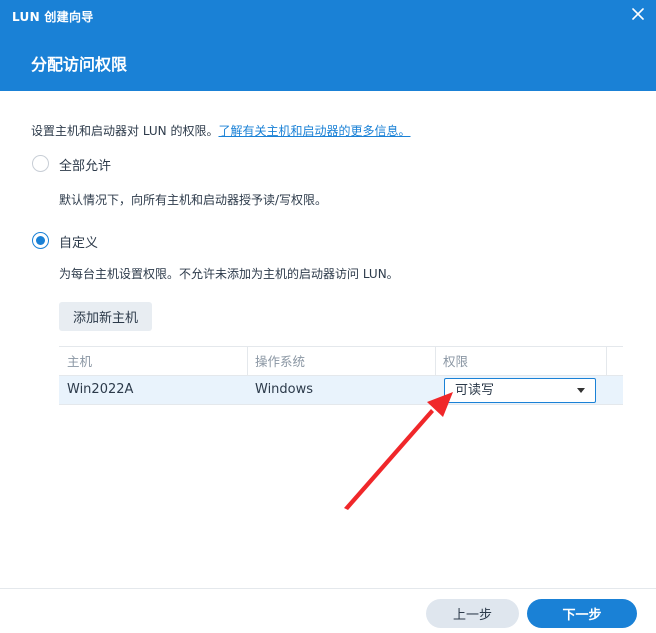  I want to click on permission-select: 可读写, so click(520, 390).